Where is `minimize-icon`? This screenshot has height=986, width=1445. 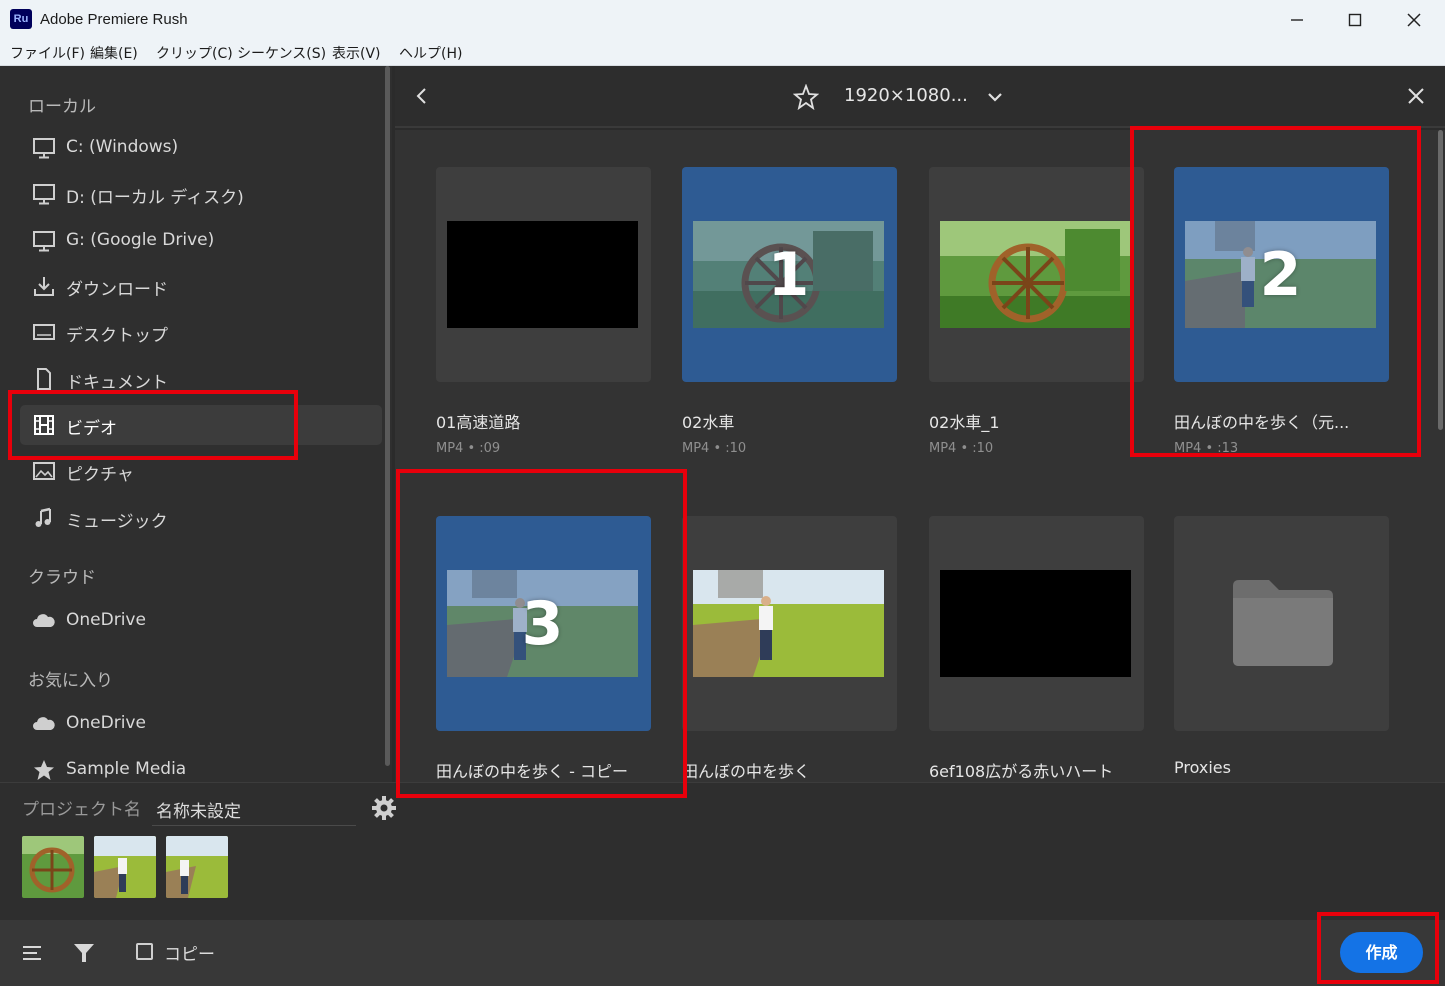
minimize-icon is located at coordinates (1297, 20).